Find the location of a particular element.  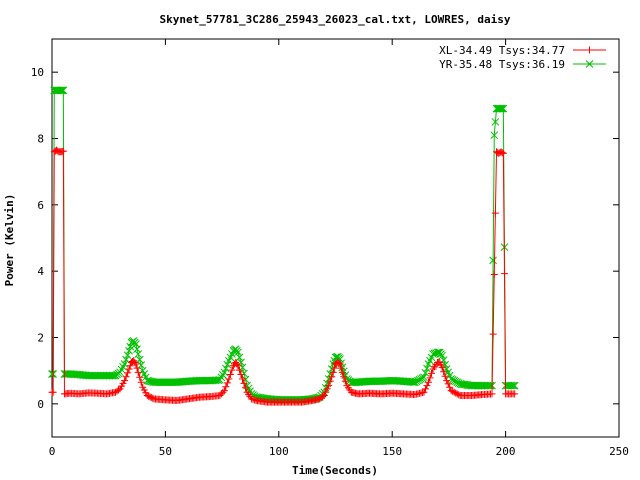

x-tick-label: 150 is located at coordinates (392, 451).